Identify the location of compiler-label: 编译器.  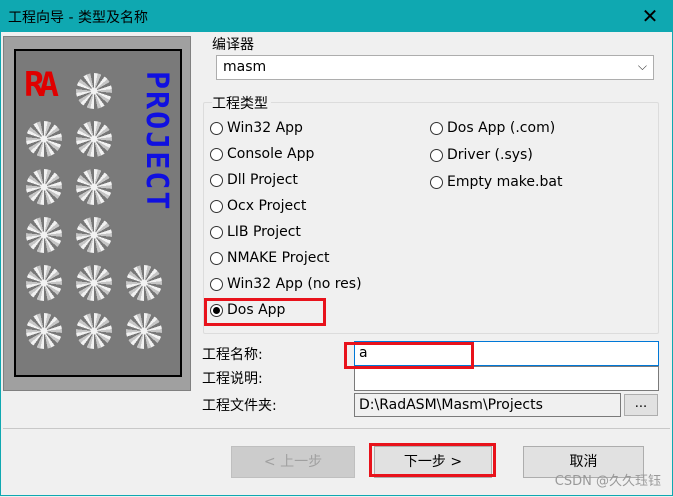
(233, 45).